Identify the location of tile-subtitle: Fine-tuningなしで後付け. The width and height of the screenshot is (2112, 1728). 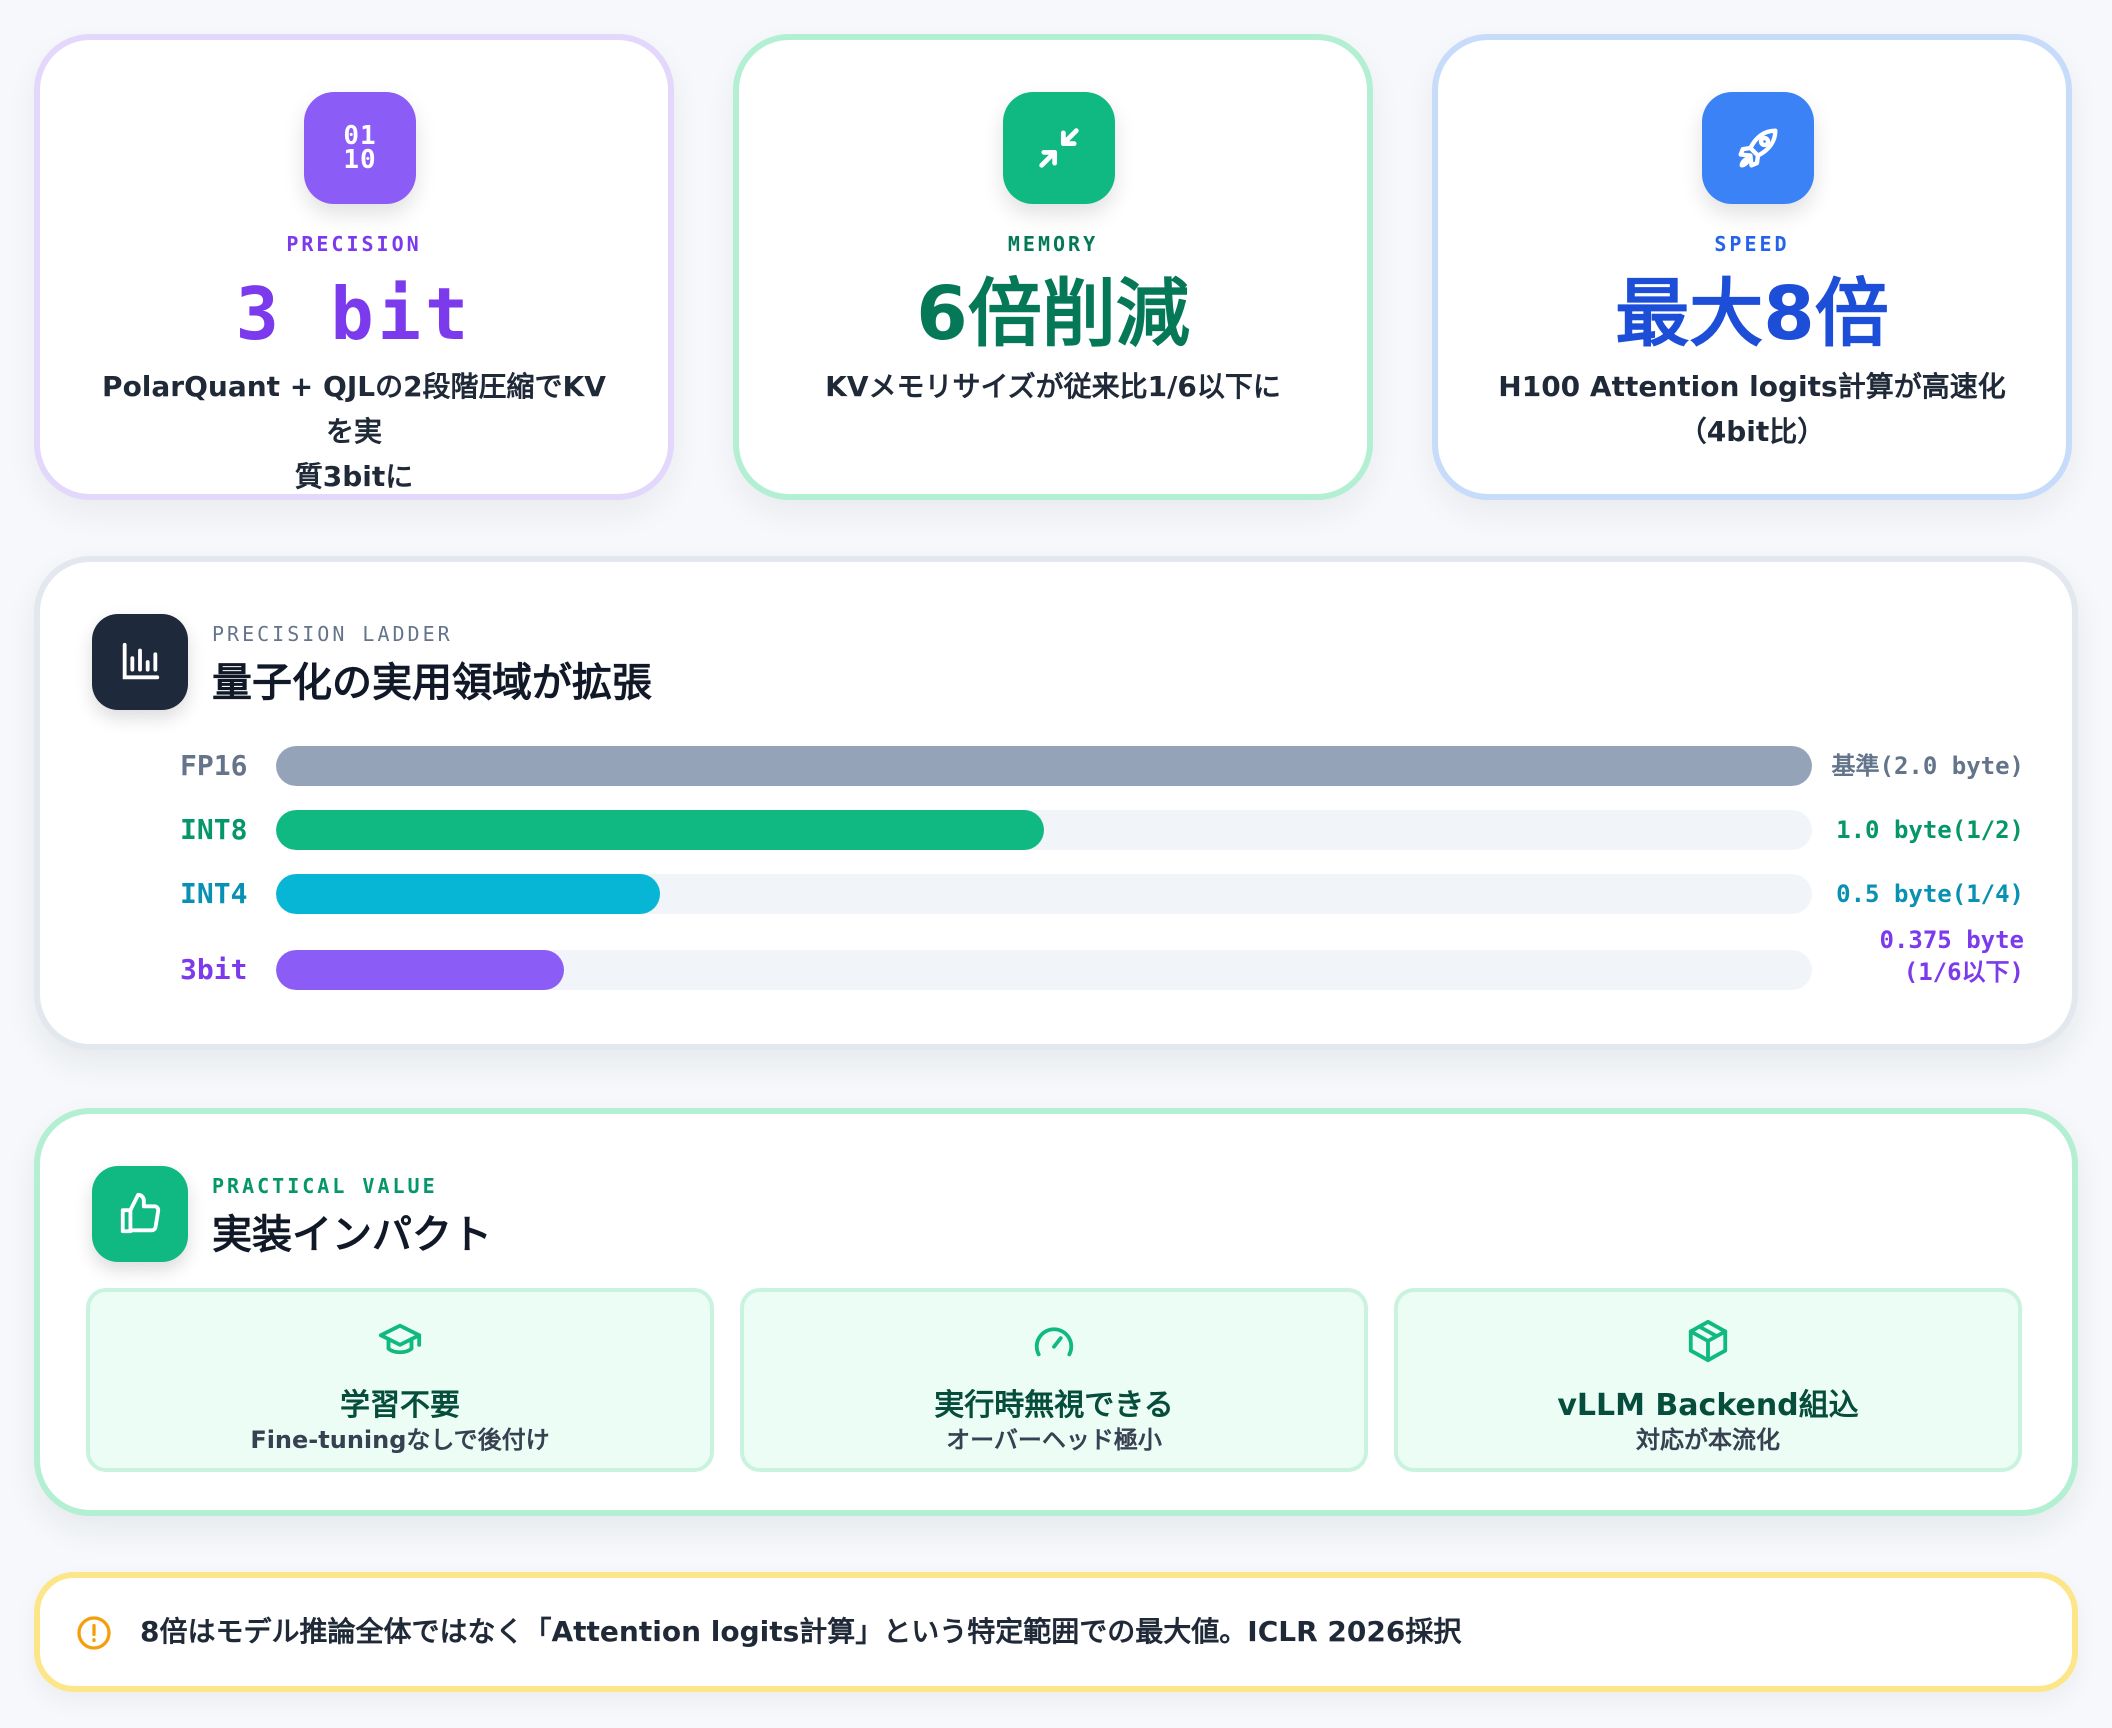
(400, 1440).